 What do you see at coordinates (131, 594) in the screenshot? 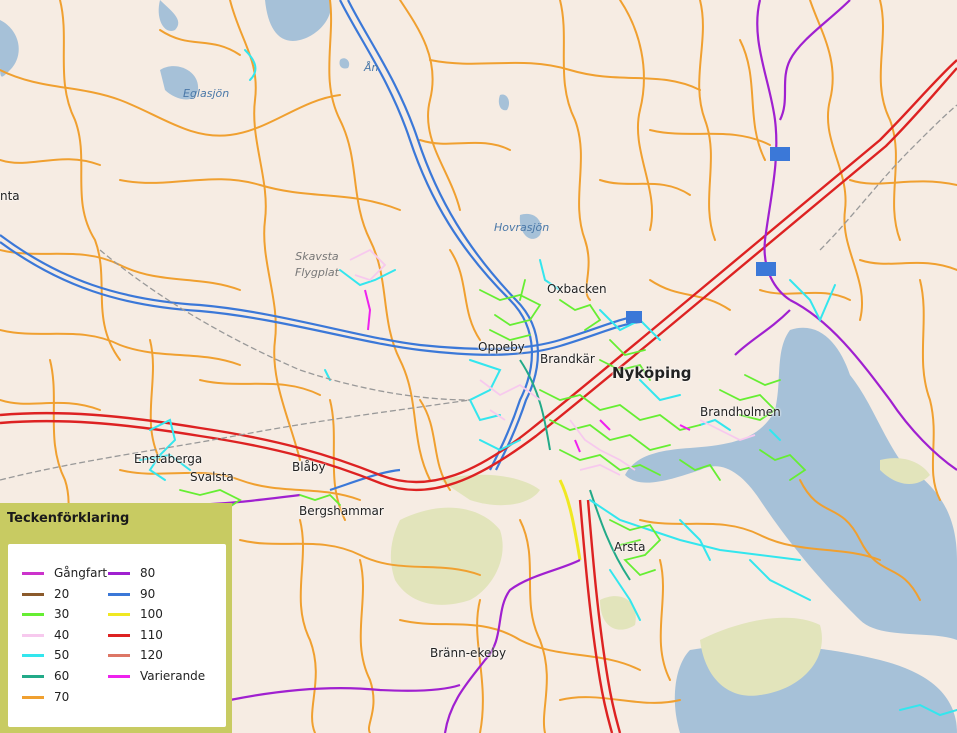
I see `legend-item-90: 90` at bounding box center [131, 594].